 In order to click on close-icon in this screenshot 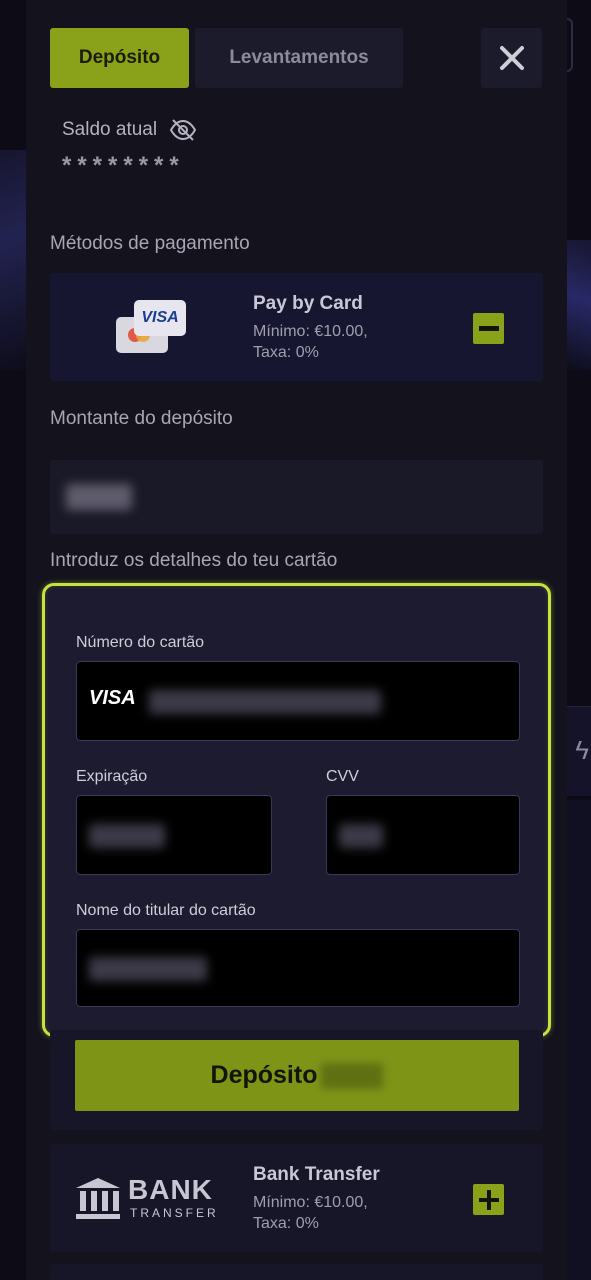, I will do `click(511, 58)`.